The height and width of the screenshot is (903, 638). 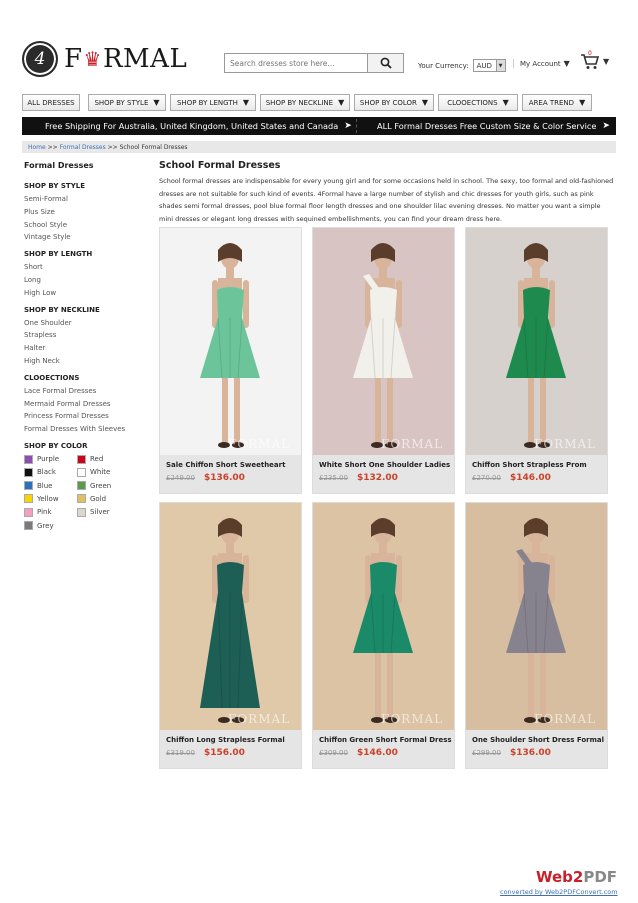 What do you see at coordinates (348, 126) in the screenshot?
I see `play-arrow-icon: ➤` at bounding box center [348, 126].